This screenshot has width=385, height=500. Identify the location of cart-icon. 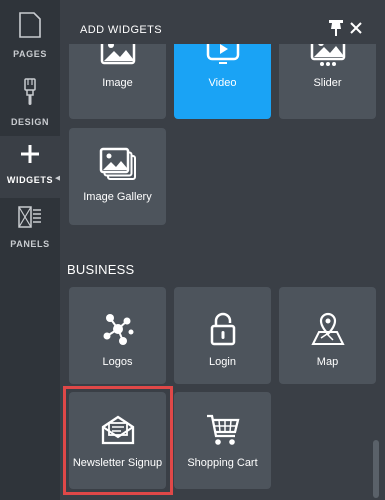
(223, 430).